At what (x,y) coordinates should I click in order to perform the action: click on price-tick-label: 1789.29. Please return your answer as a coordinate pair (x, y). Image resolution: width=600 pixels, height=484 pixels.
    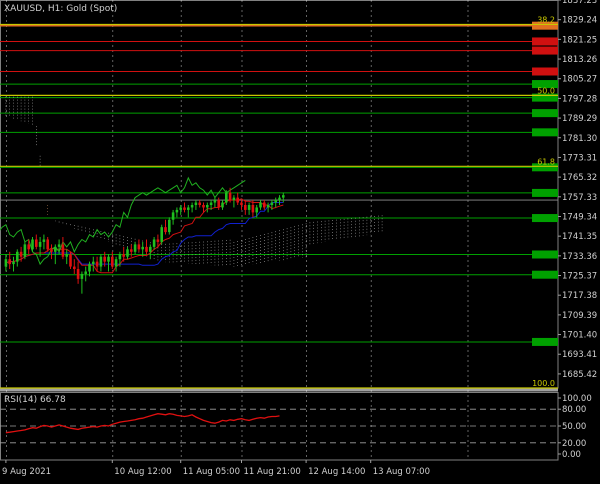
    Looking at the image, I should click on (579, 119).